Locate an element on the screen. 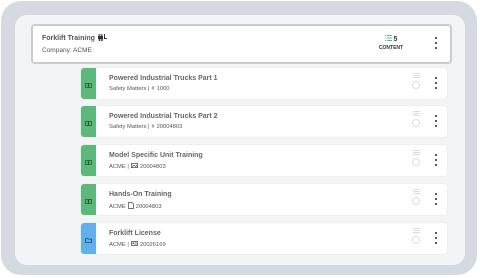 The width and height of the screenshot is (480, 278). content-item-subtitle: ACME | 20004803 is located at coordinates (137, 166).